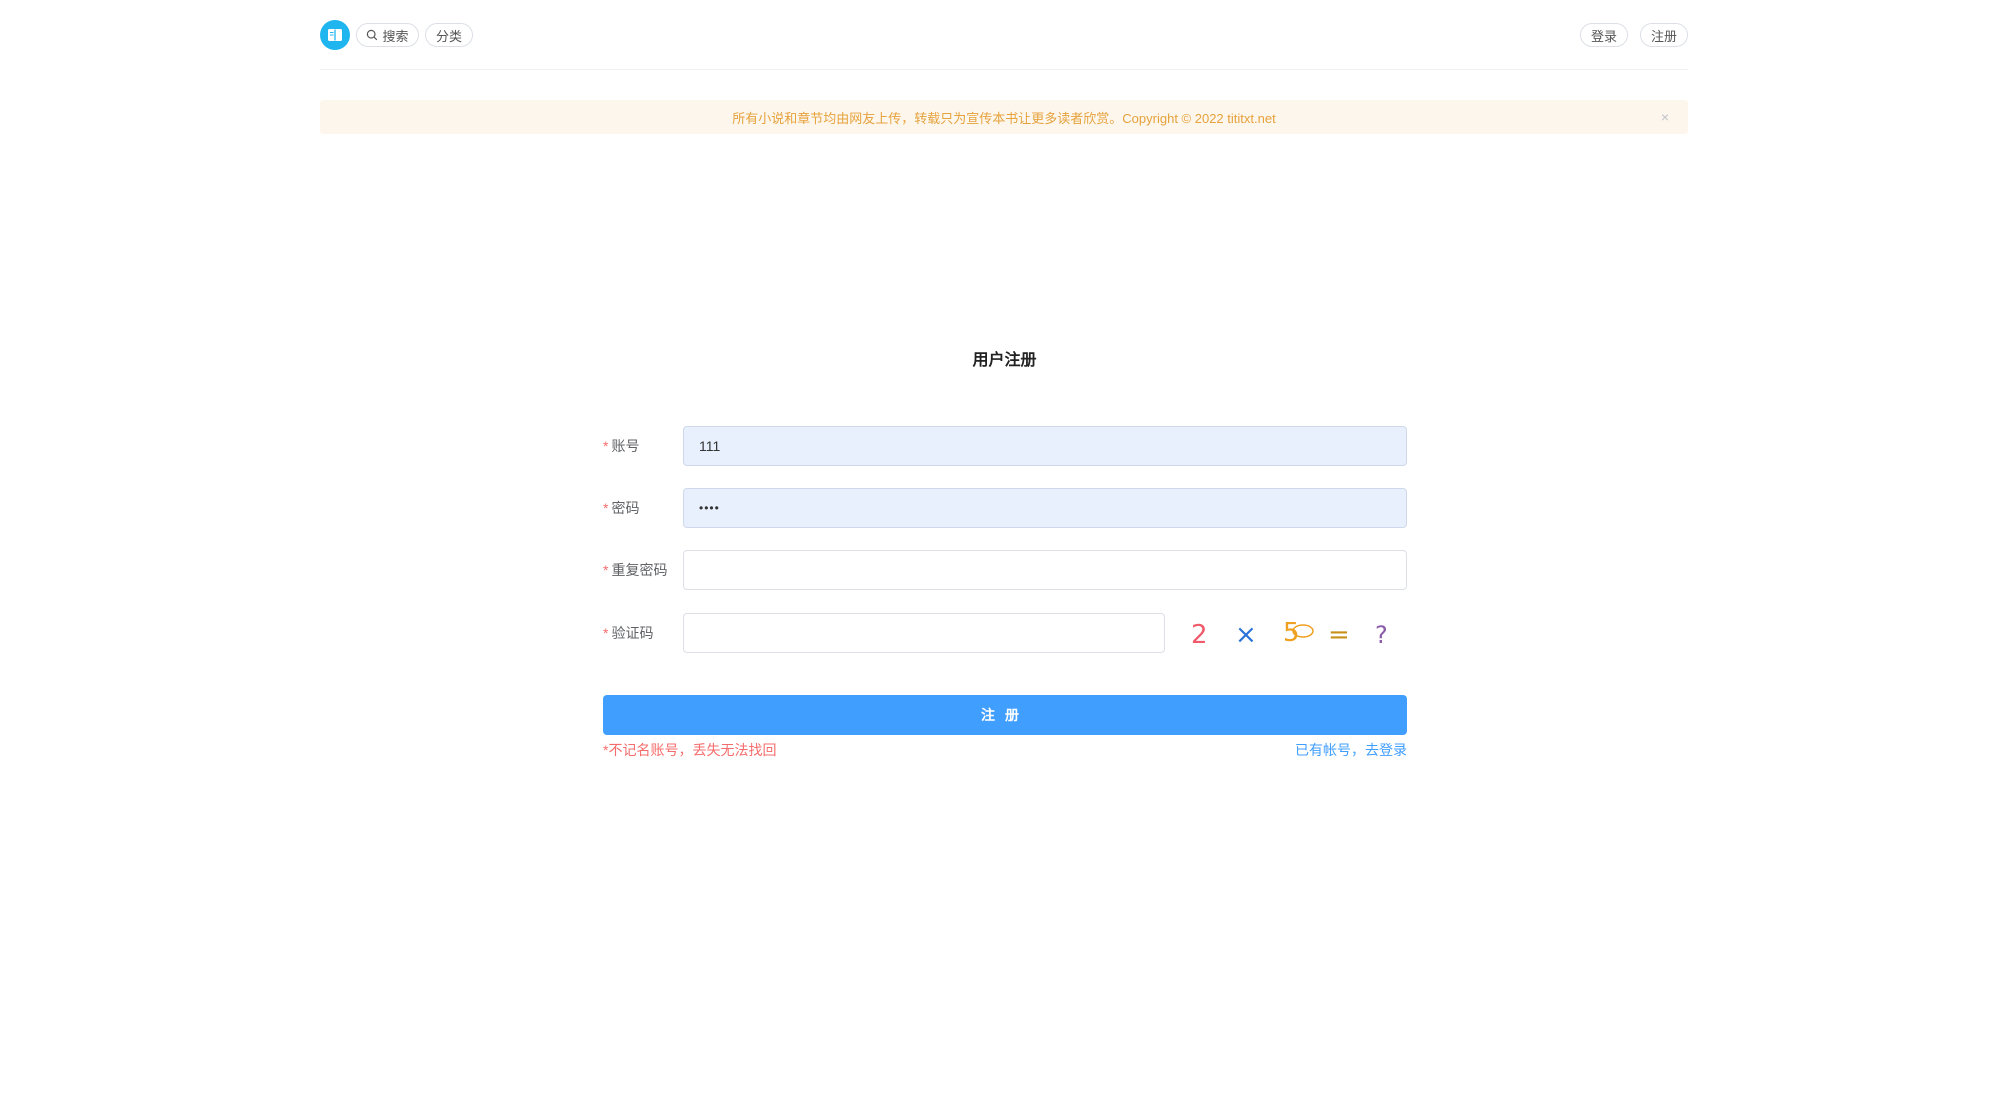 This screenshot has height=1104, width=2009. I want to click on search-button: 搜索, so click(387, 35).